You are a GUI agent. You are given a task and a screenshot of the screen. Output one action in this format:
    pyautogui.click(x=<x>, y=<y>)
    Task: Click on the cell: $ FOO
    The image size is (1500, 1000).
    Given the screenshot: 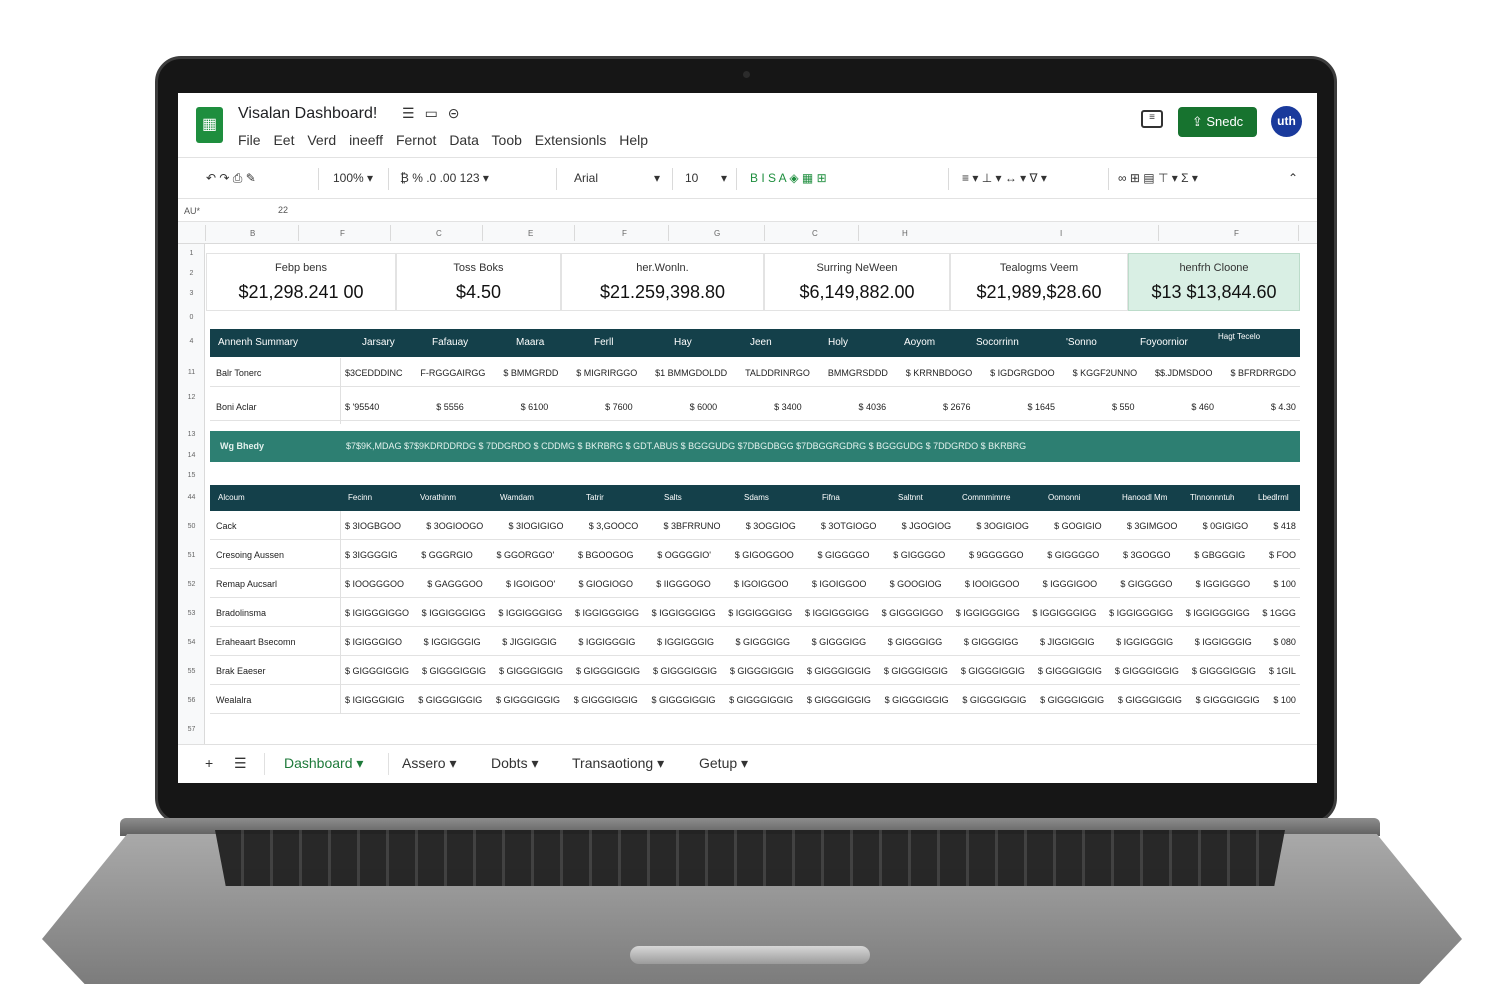 What is the action you would take?
    pyautogui.click(x=1282, y=555)
    